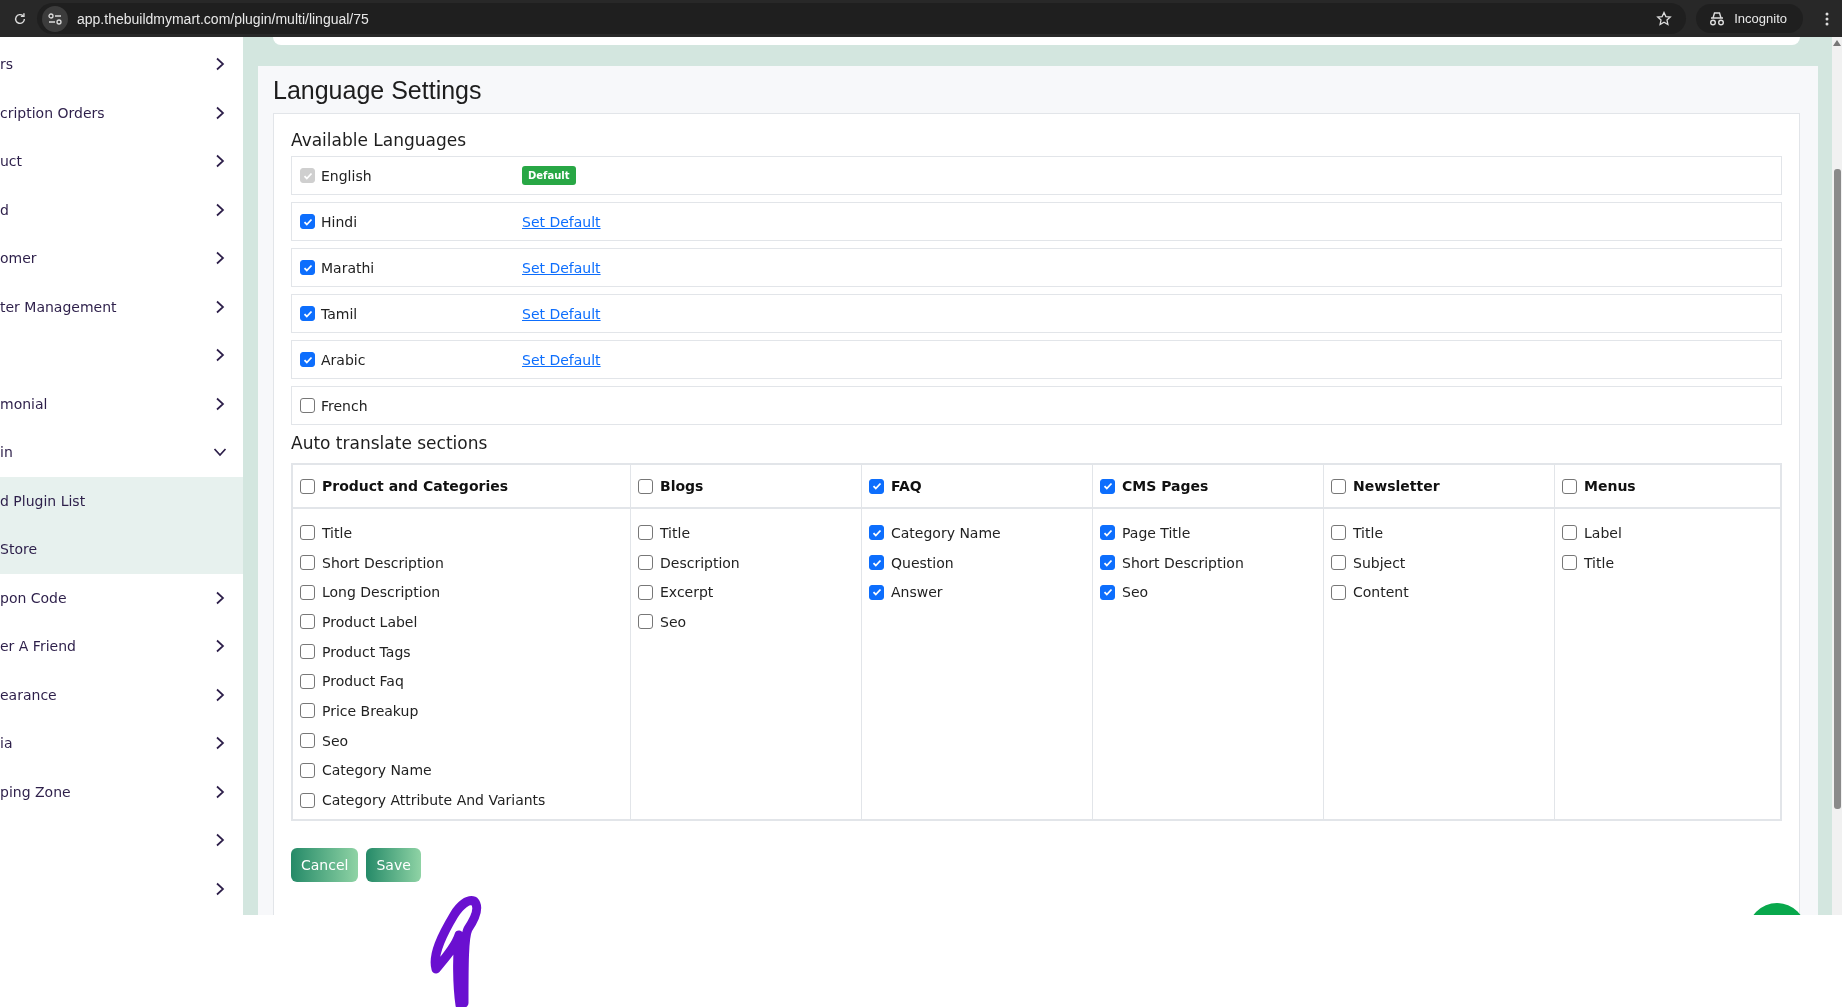 Image resolution: width=1842 pixels, height=1008 pixels. Describe the element at coordinates (1610, 486) in the screenshot. I see `column-header: Menus` at that location.